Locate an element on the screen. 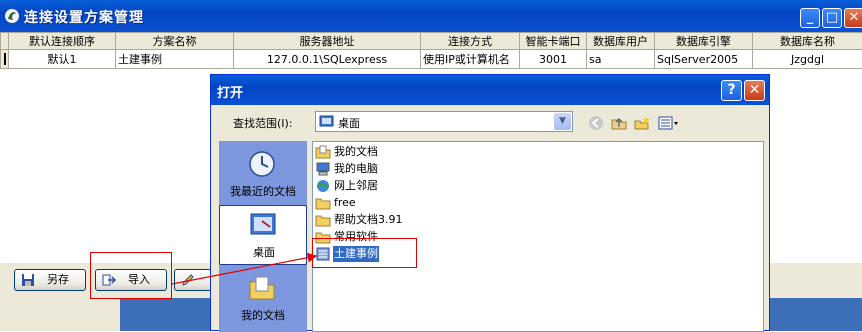 This screenshot has width=862, height=332. table-cell: 127.0.0.1\SQLexpress is located at coordinates (327, 59).